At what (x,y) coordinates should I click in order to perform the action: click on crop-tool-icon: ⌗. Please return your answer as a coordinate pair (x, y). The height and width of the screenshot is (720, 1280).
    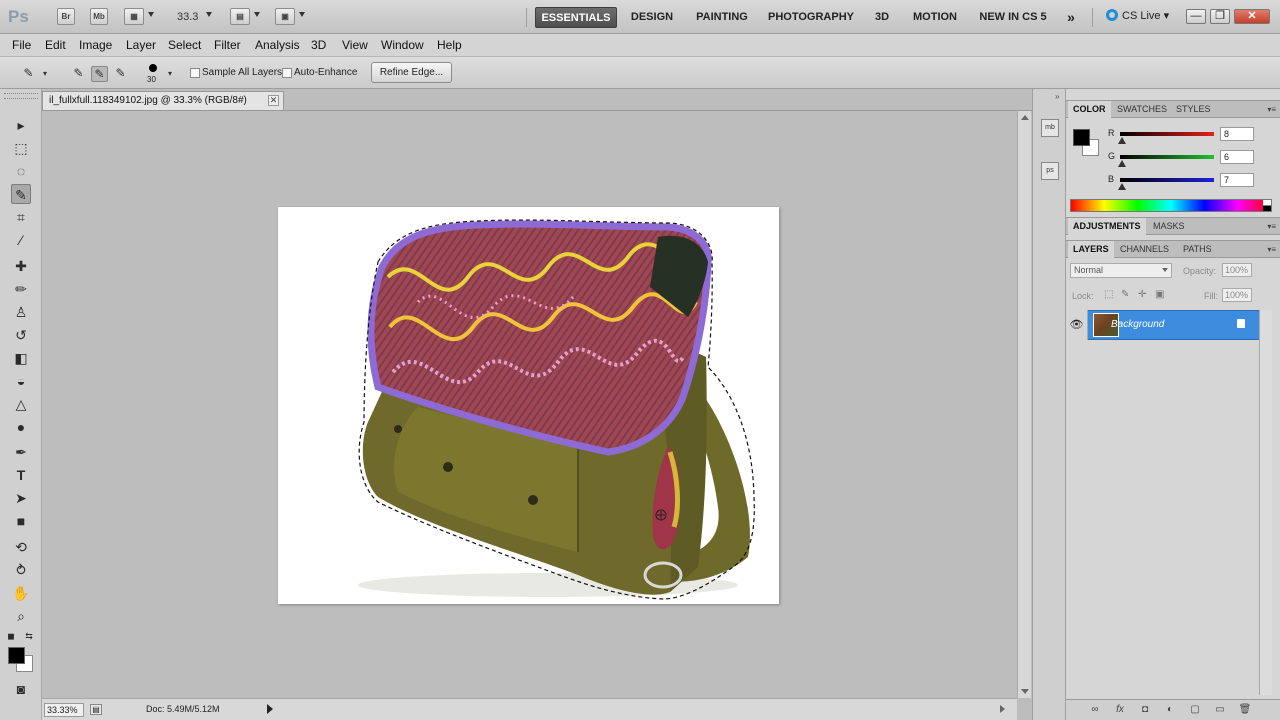
    Looking at the image, I should click on (21, 217).